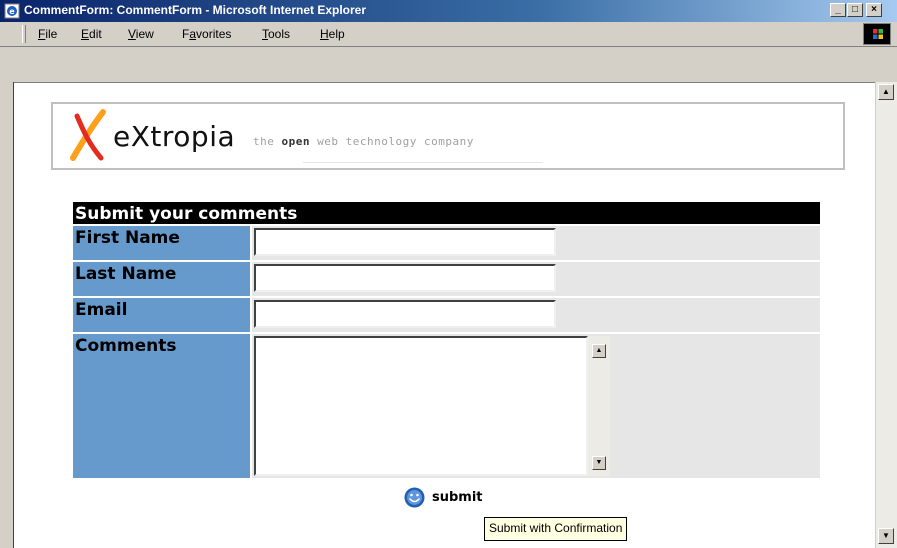 Image resolution: width=897 pixels, height=548 pixels. I want to click on first-name-input, so click(405, 242).